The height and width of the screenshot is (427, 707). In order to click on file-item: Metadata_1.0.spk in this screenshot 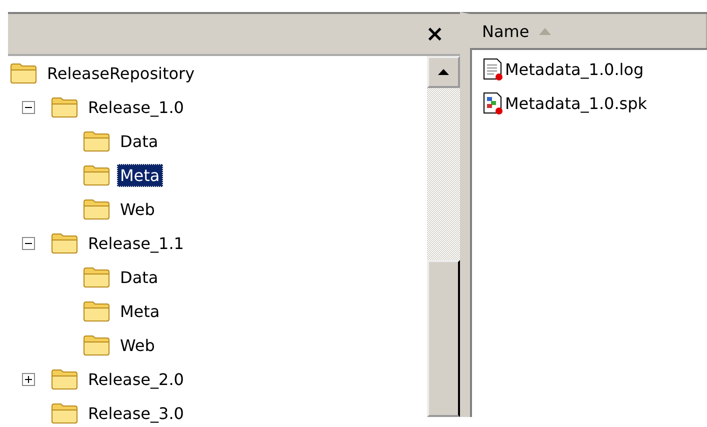, I will do `click(576, 103)`.